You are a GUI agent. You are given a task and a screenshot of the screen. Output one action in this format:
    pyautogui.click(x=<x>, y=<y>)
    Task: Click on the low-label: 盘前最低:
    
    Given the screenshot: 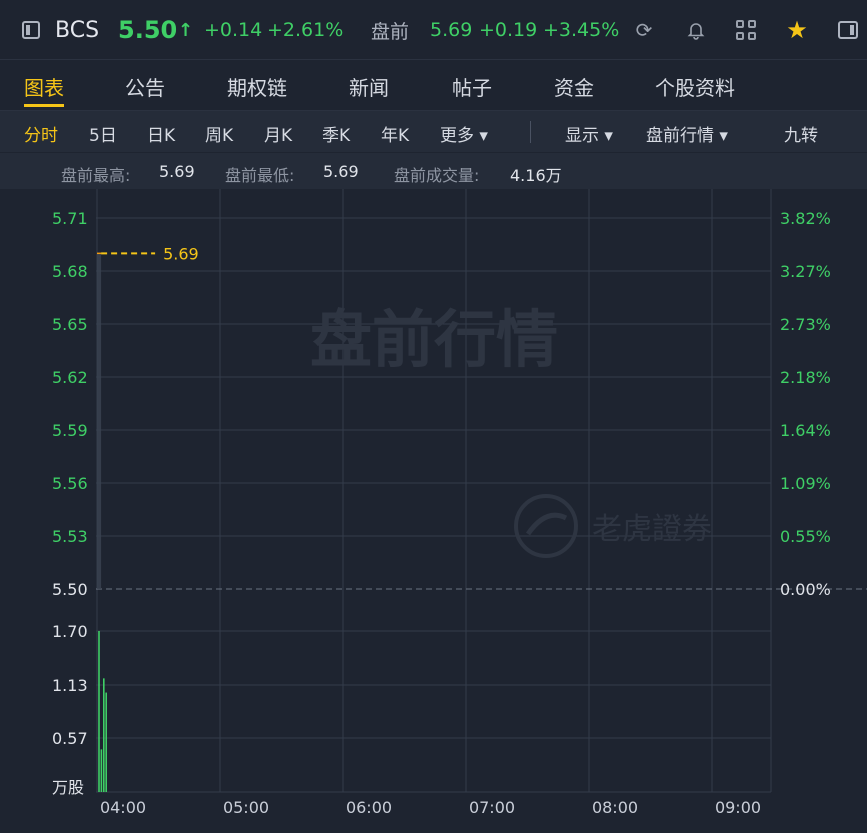 What is the action you would take?
    pyautogui.click(x=260, y=175)
    